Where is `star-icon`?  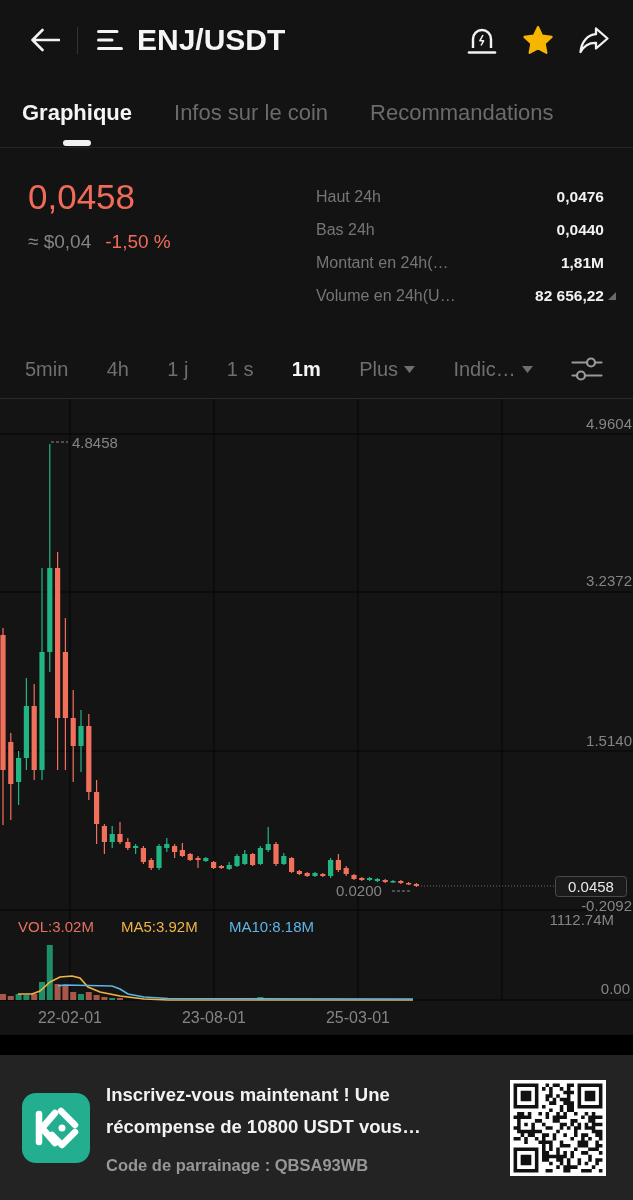
star-icon is located at coordinates (538, 40).